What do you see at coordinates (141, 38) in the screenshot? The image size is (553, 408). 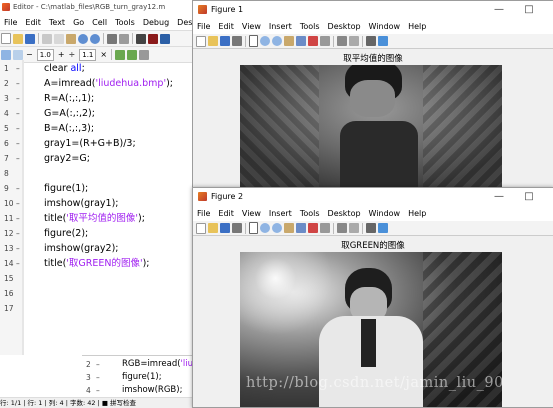 I see `binoculars-icon` at bounding box center [141, 38].